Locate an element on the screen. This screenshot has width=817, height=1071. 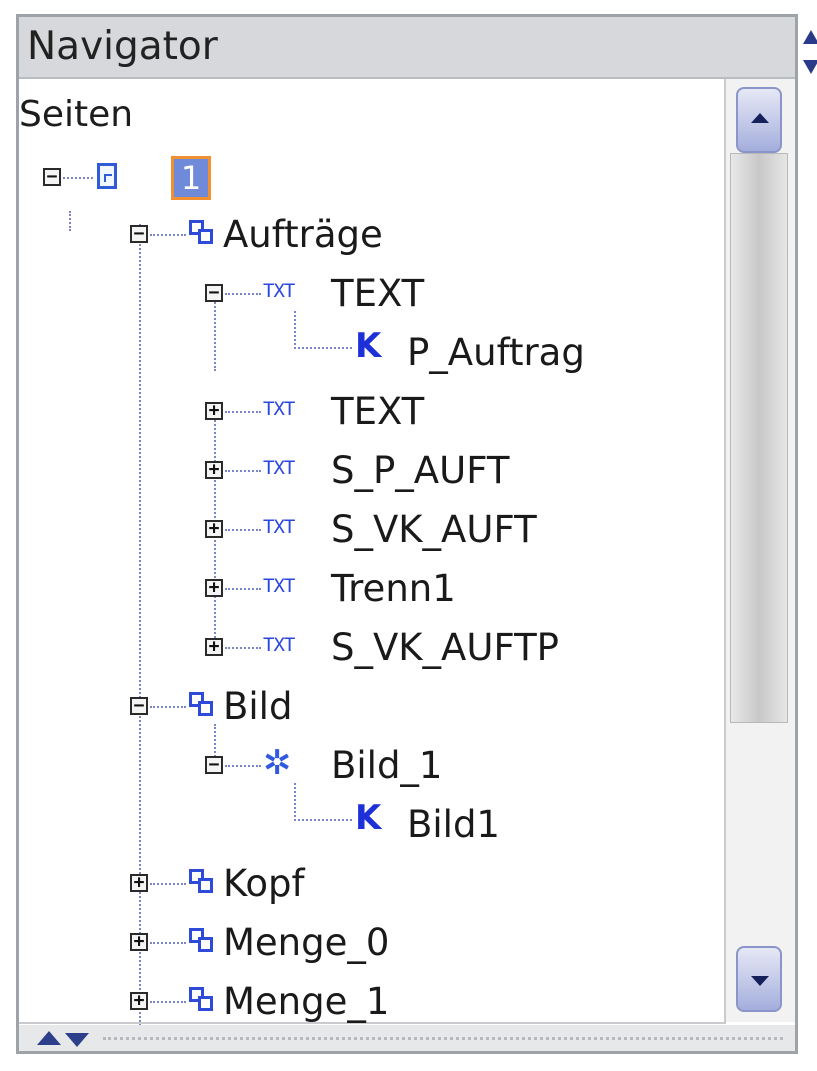
tree-item-label: Bild is located at coordinates (258, 706).